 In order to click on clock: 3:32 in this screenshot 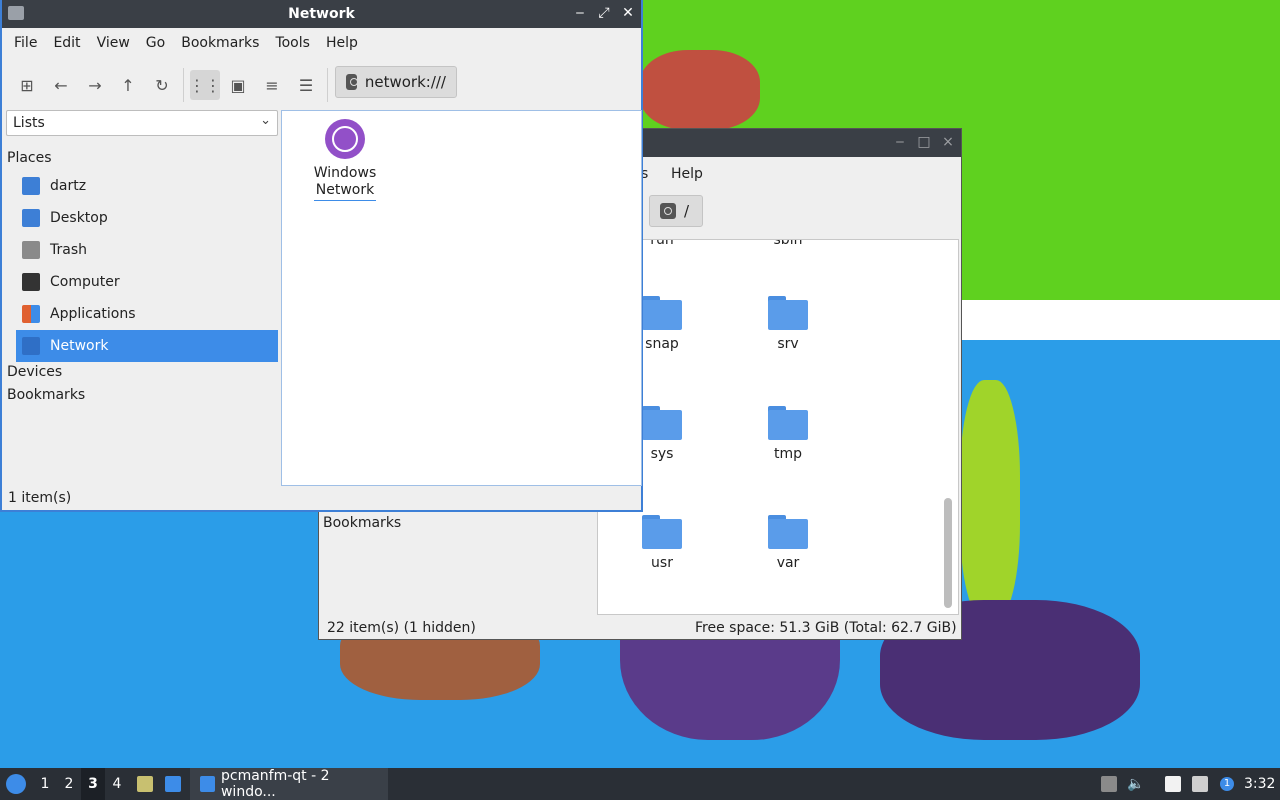, I will do `click(1260, 784)`.